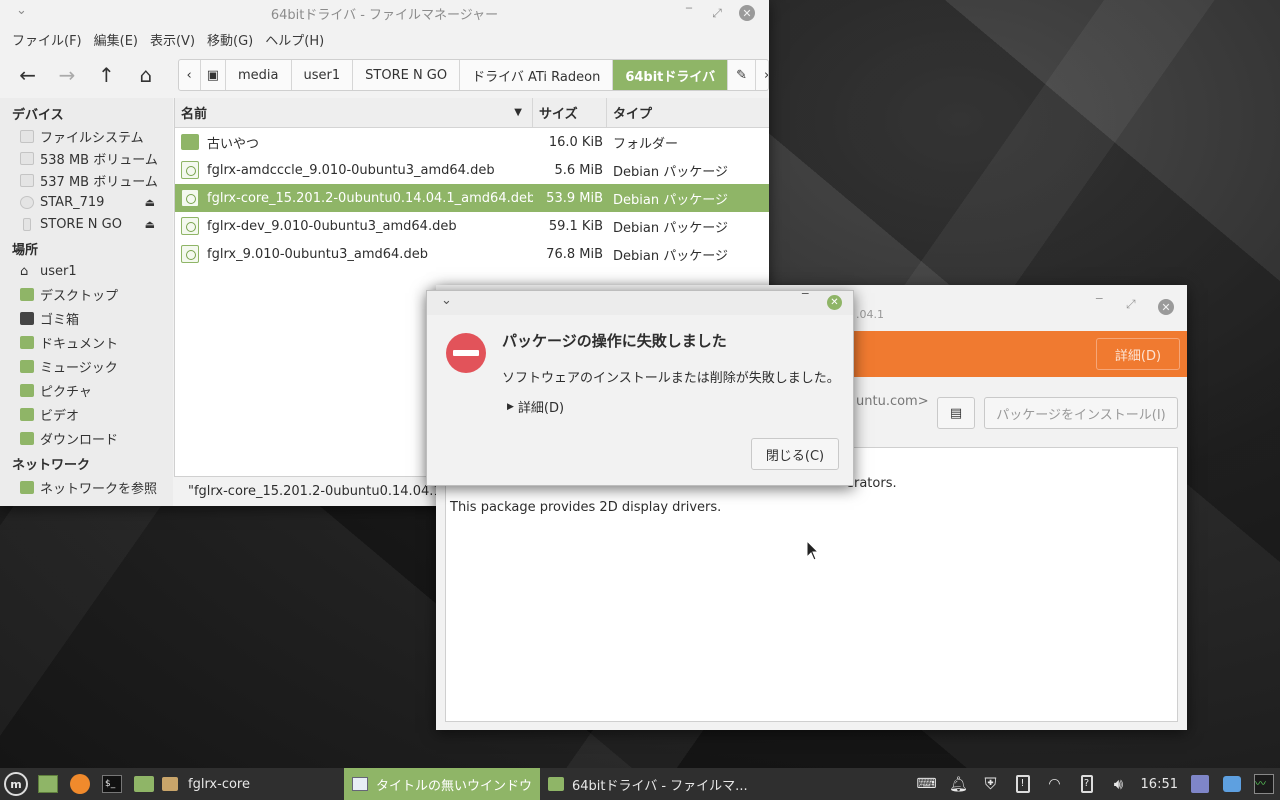  What do you see at coordinates (66, 75) in the screenshot?
I see `forward-icon: →` at bounding box center [66, 75].